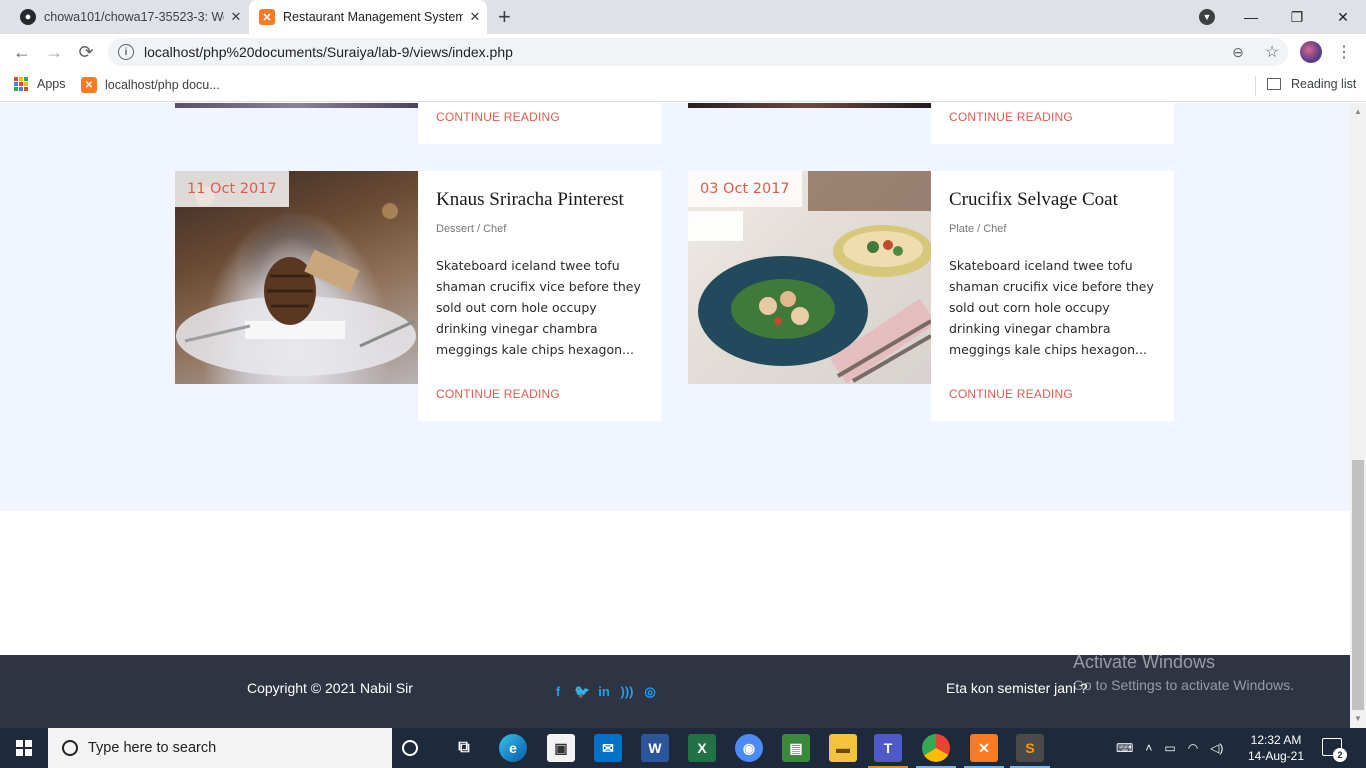 Image resolution: width=1366 pixels, height=768 pixels. Describe the element at coordinates (232, 189) in the screenshot. I see `post-date-badge: 11 Oct 2017` at that location.